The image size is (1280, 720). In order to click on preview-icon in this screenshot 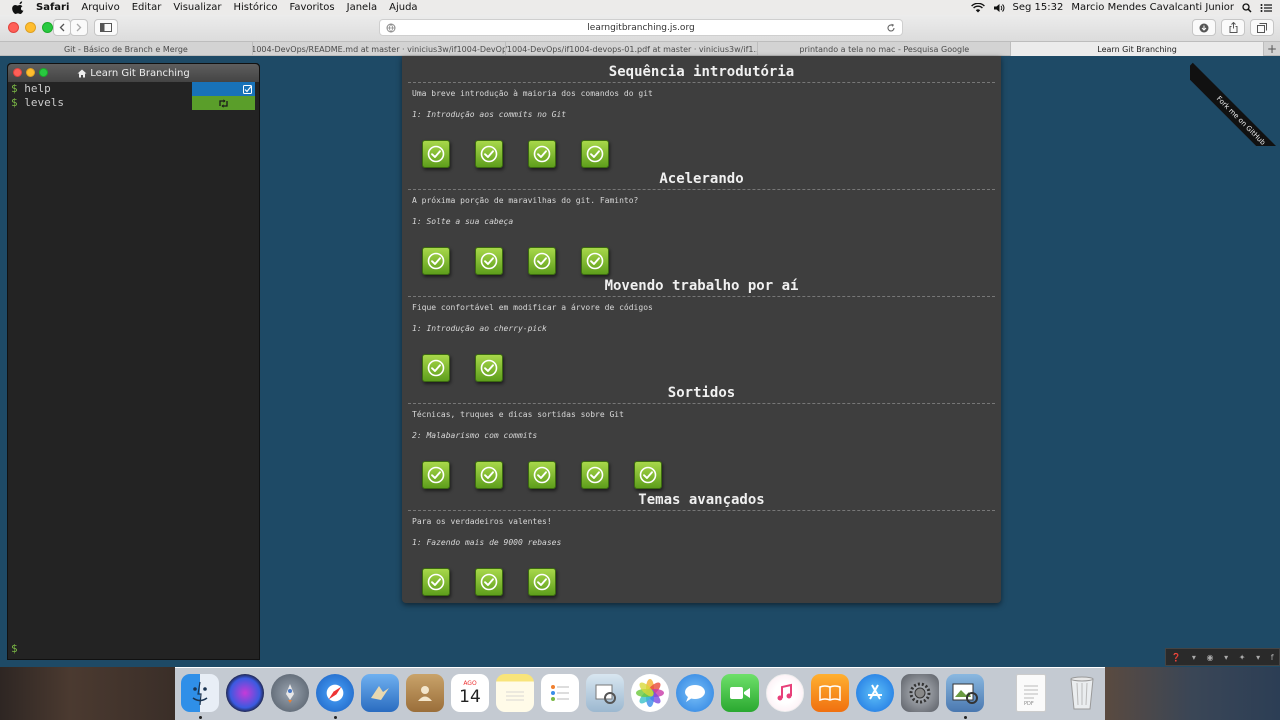, I will do `click(605, 693)`.